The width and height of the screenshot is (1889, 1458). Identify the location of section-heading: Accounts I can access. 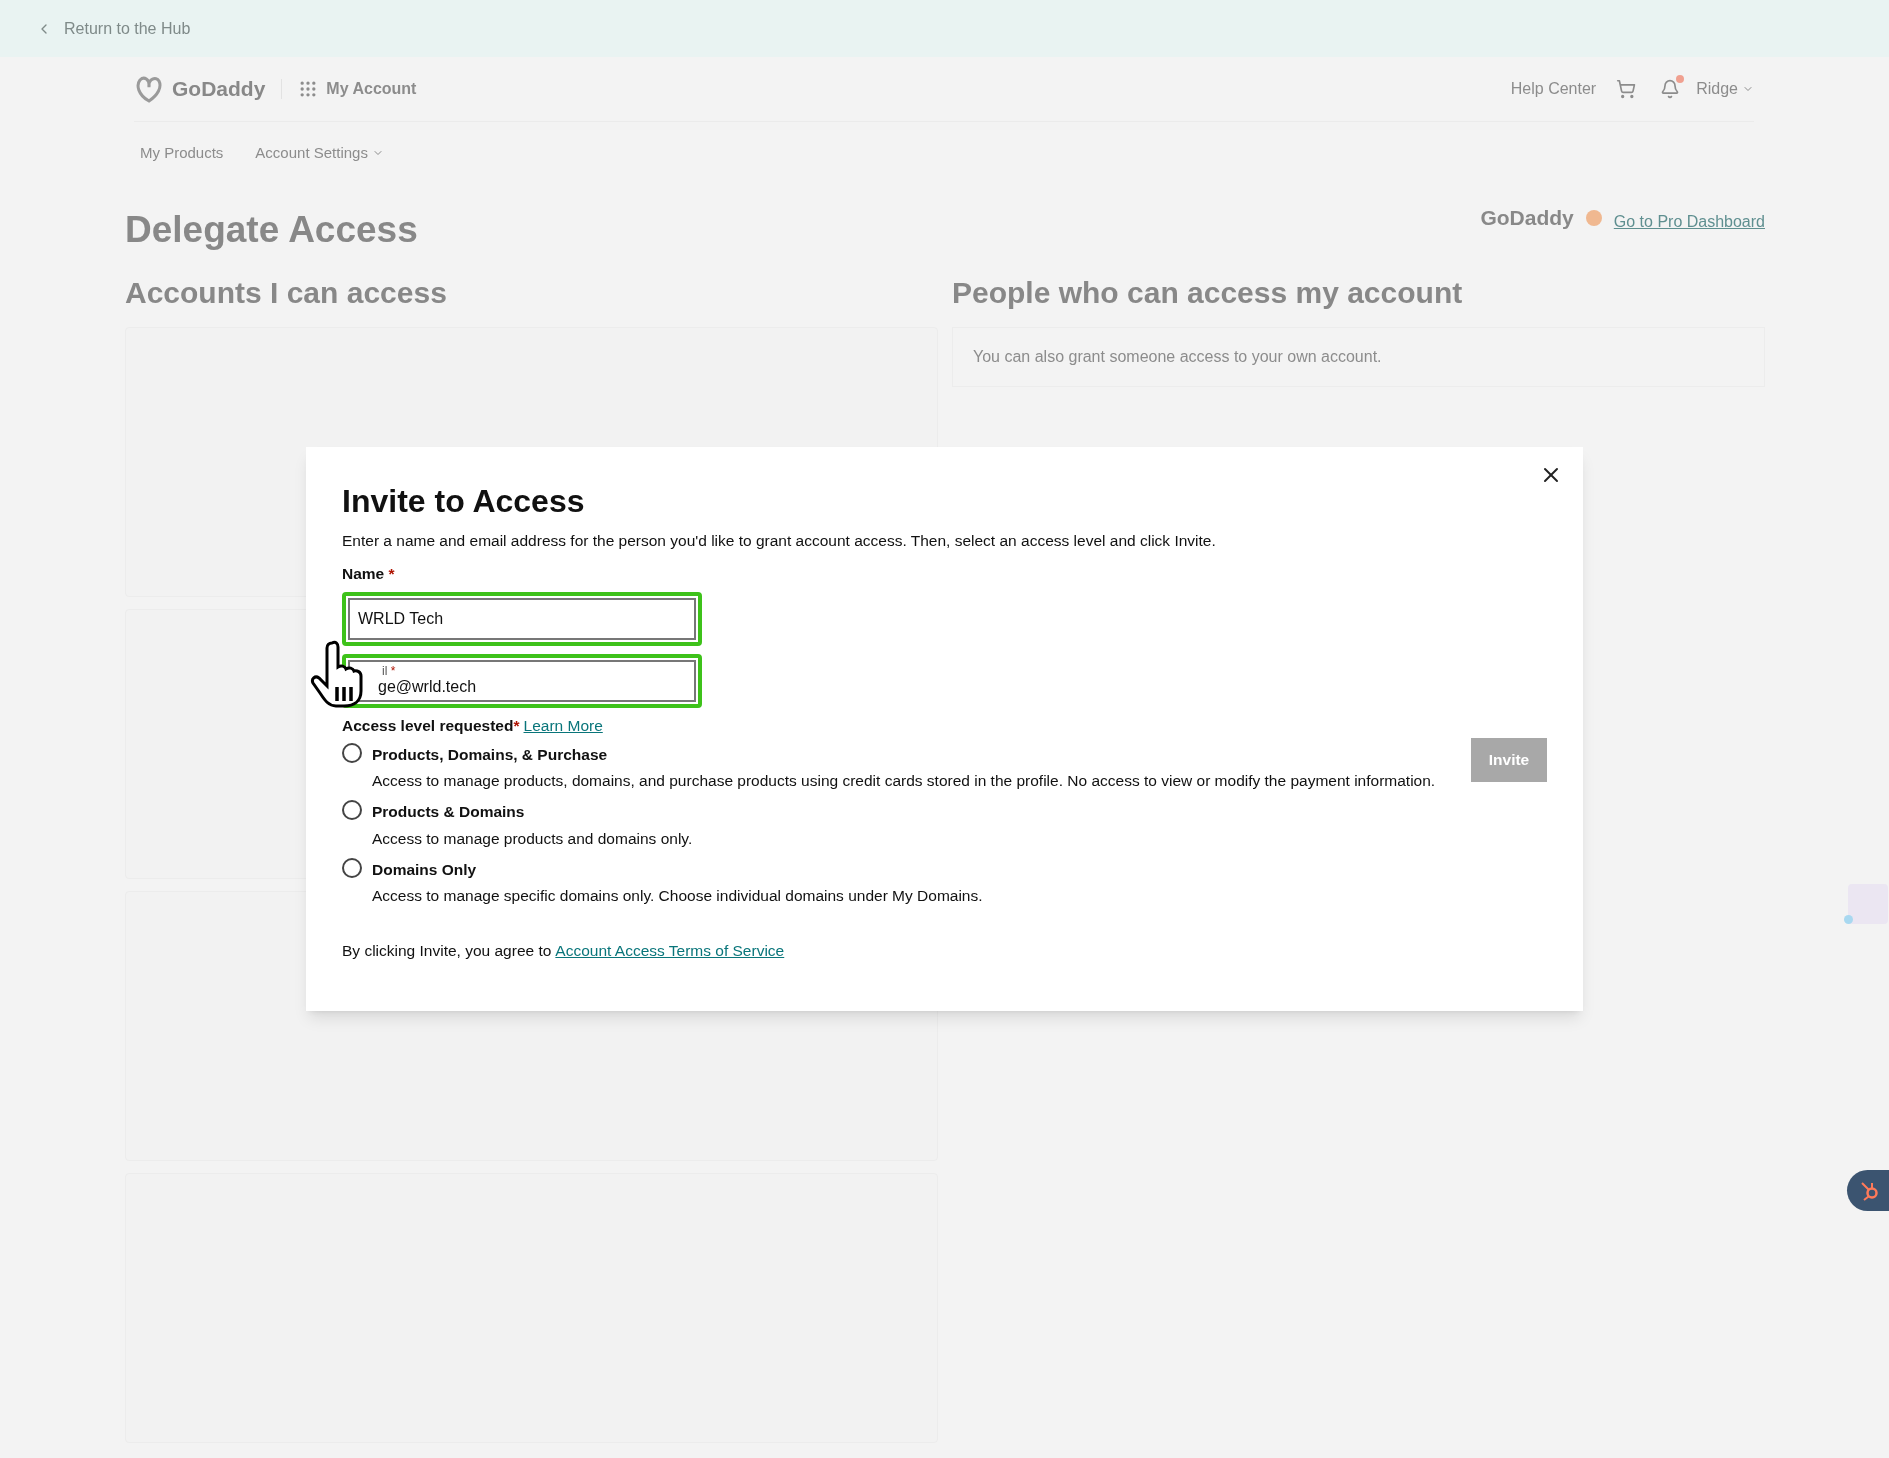
(286, 292).